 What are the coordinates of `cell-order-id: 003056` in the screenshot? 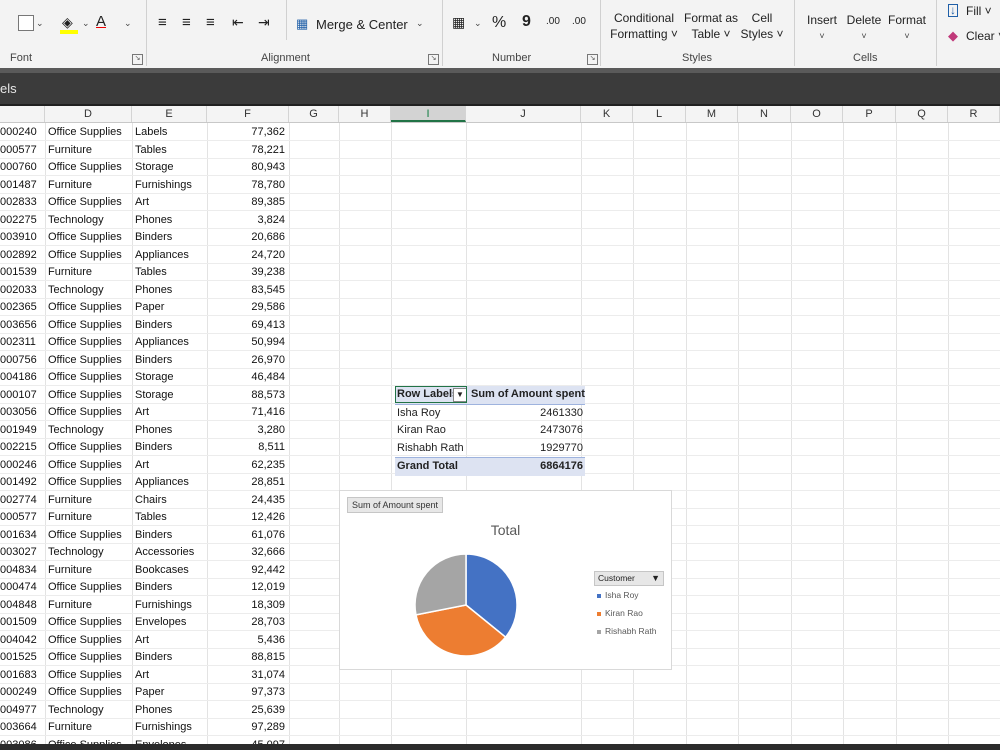 It's located at (22, 412).